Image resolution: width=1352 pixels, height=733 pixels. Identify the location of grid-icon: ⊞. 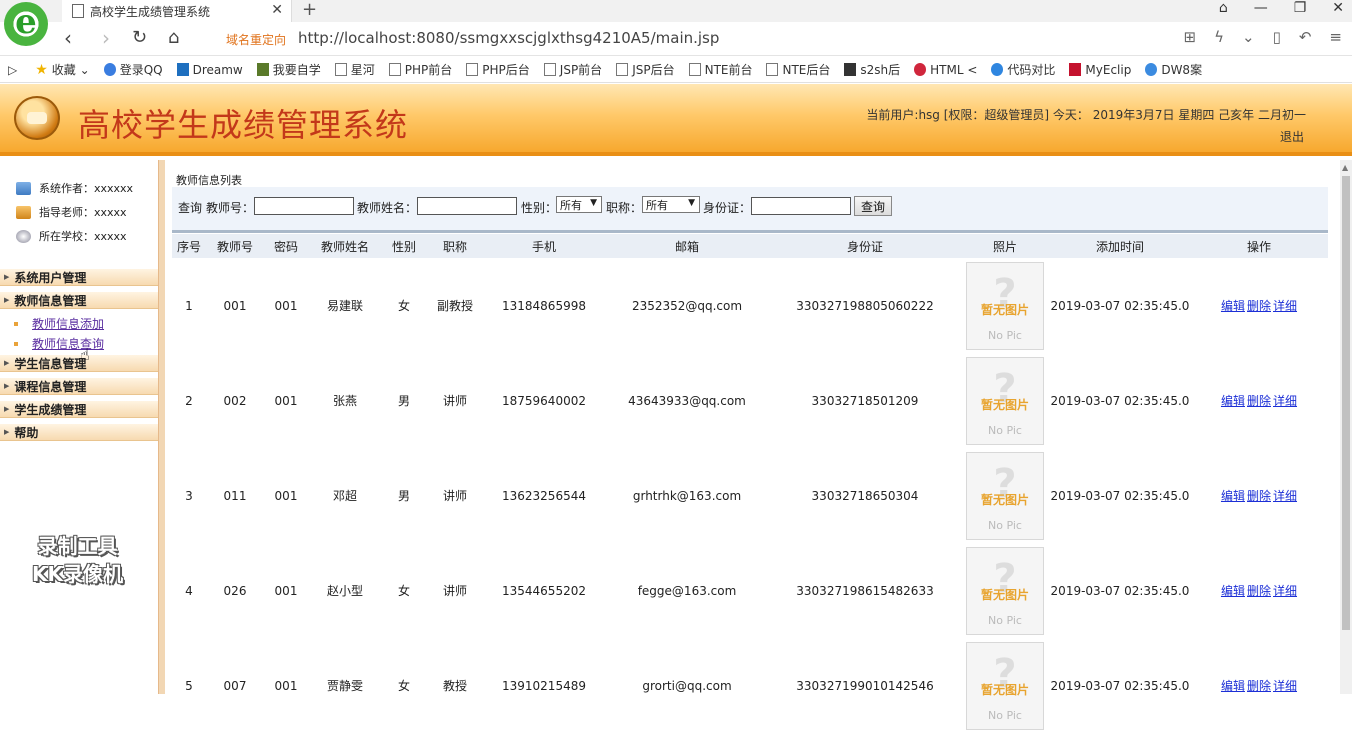
(1190, 37).